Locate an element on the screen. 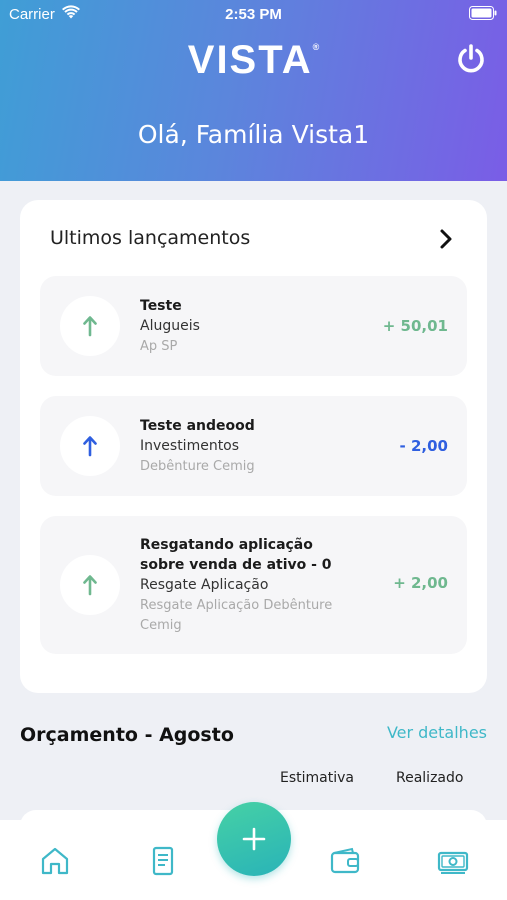  transaction-title: Teste andeood is located at coordinates (197, 426).